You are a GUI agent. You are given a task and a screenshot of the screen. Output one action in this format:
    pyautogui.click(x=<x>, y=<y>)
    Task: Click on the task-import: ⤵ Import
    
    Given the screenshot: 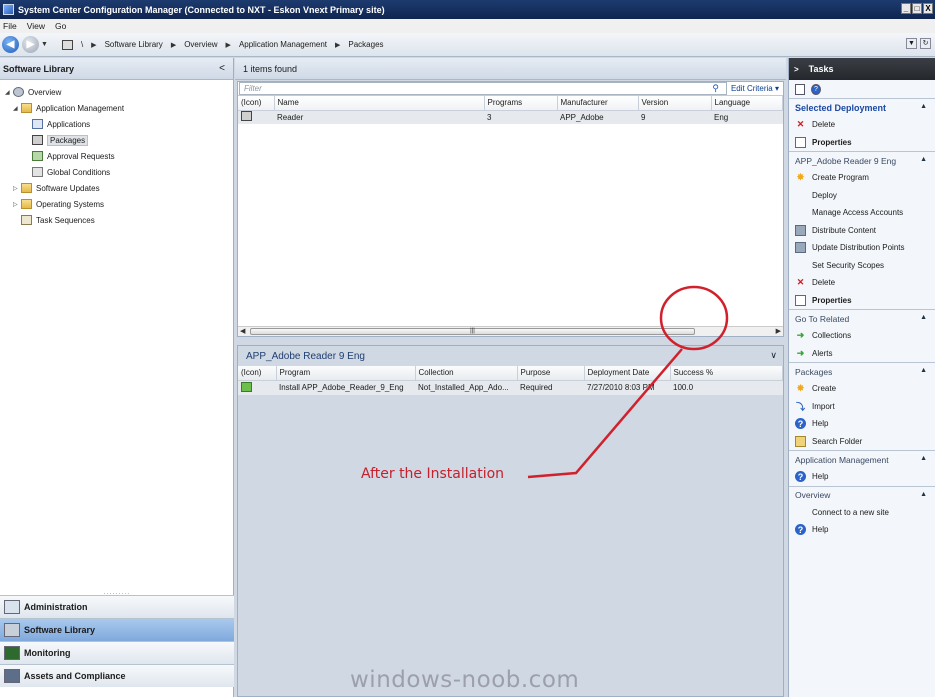 What is the action you would take?
    pyautogui.click(x=862, y=407)
    